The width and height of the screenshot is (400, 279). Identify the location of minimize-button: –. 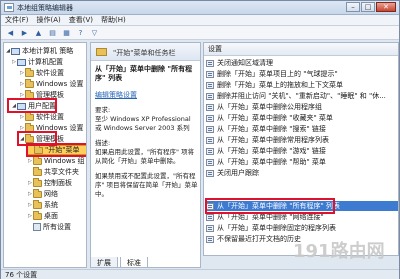
(353, 7).